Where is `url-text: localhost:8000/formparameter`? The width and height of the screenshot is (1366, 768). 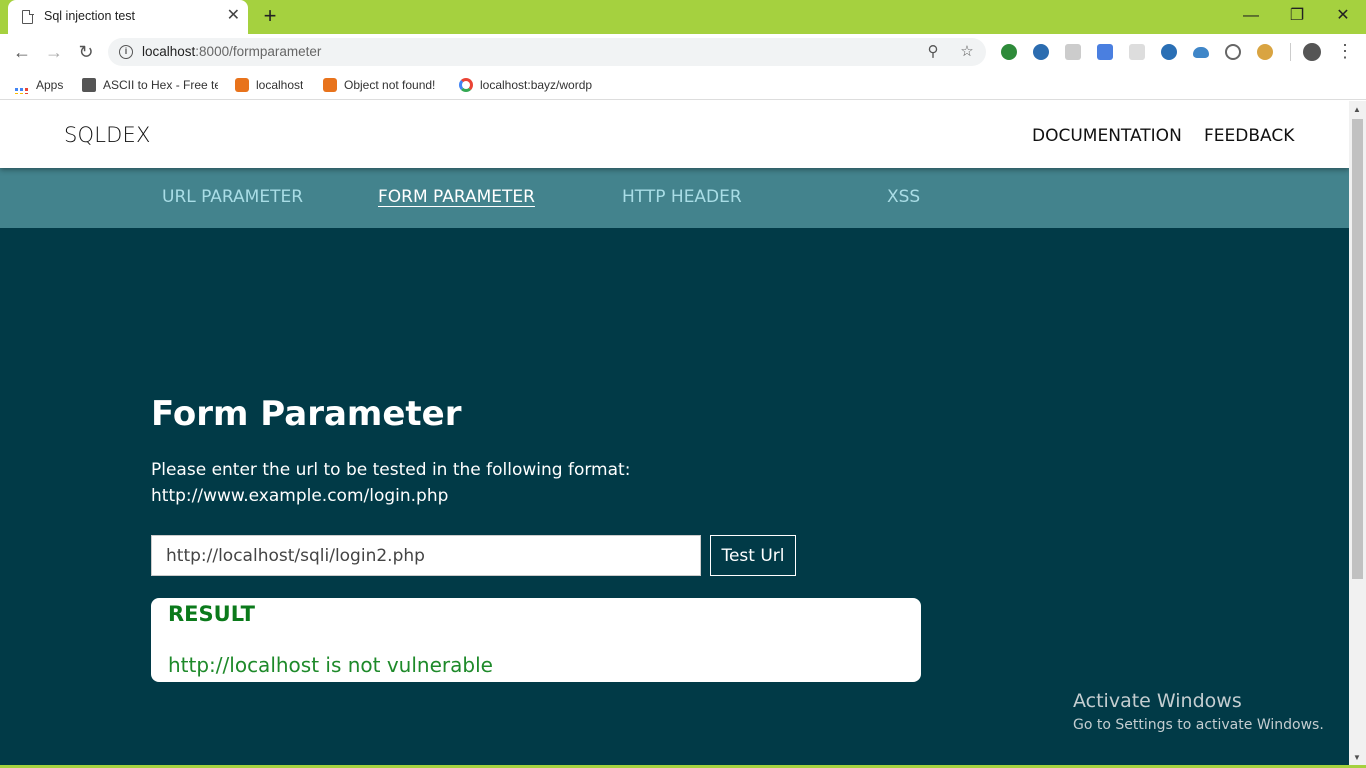 url-text: localhost:8000/formparameter is located at coordinates (232, 51).